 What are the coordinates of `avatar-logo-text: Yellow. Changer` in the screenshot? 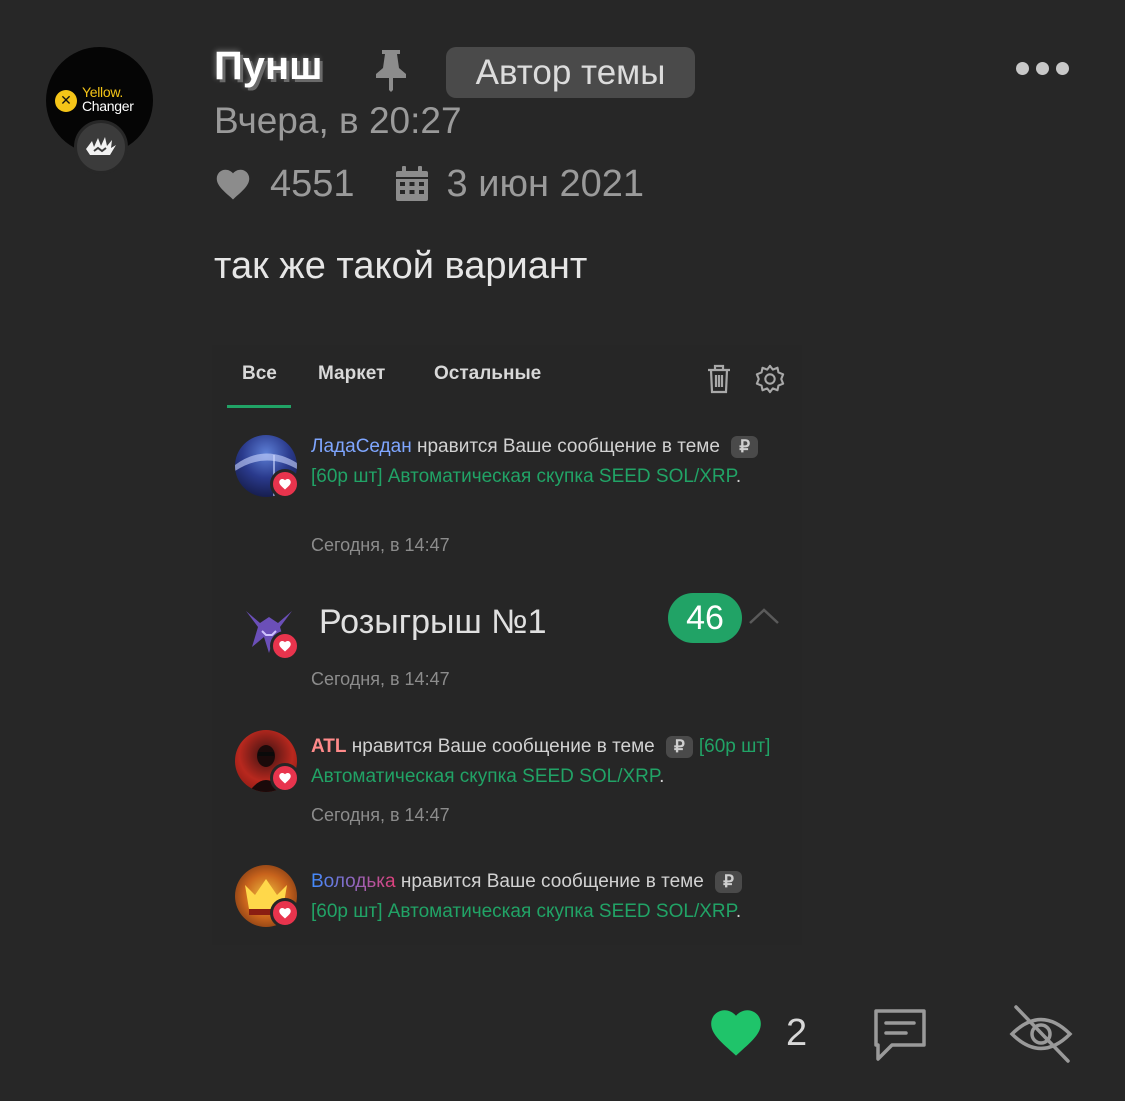 It's located at (108, 99).